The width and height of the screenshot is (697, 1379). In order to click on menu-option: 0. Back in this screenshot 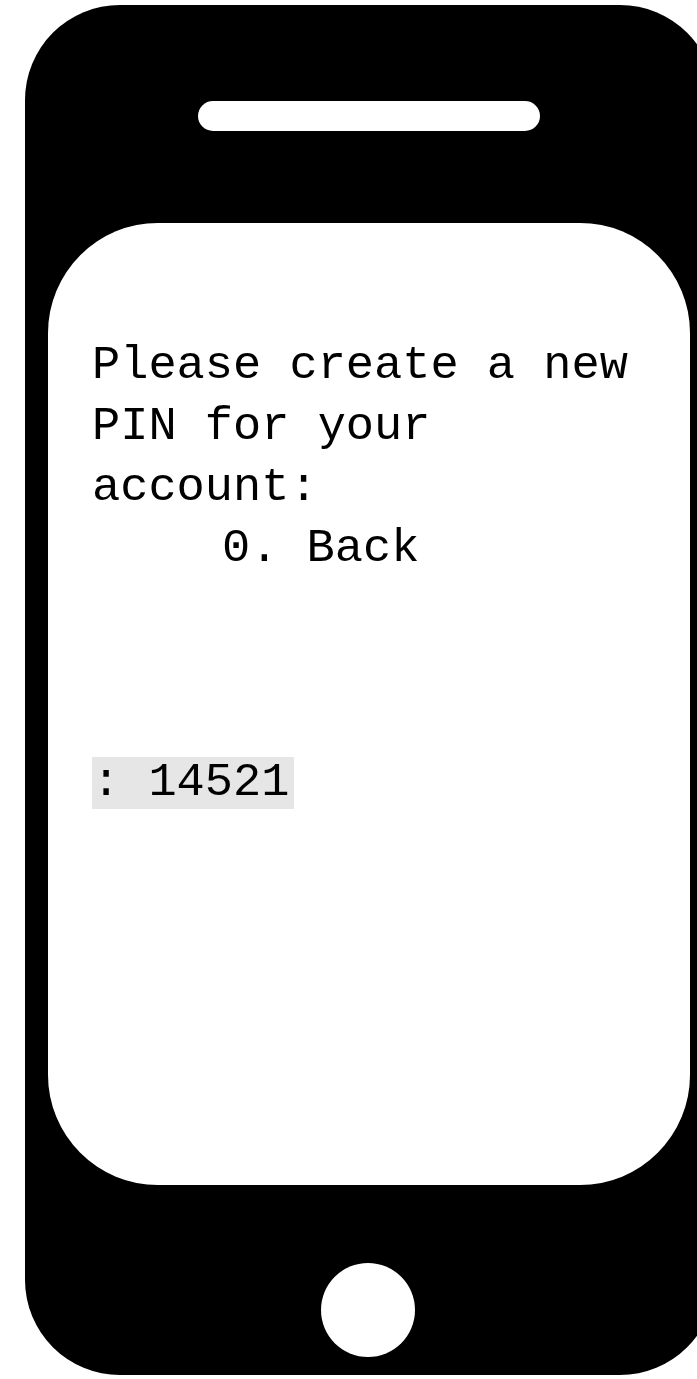, I will do `click(321, 548)`.